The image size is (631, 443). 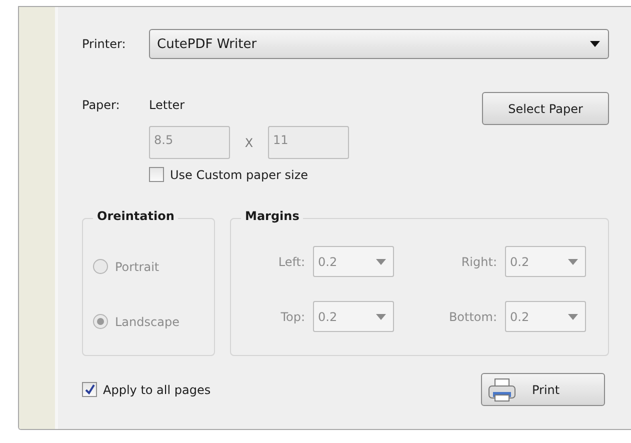 What do you see at coordinates (502, 390) in the screenshot?
I see `printer-icon` at bounding box center [502, 390].